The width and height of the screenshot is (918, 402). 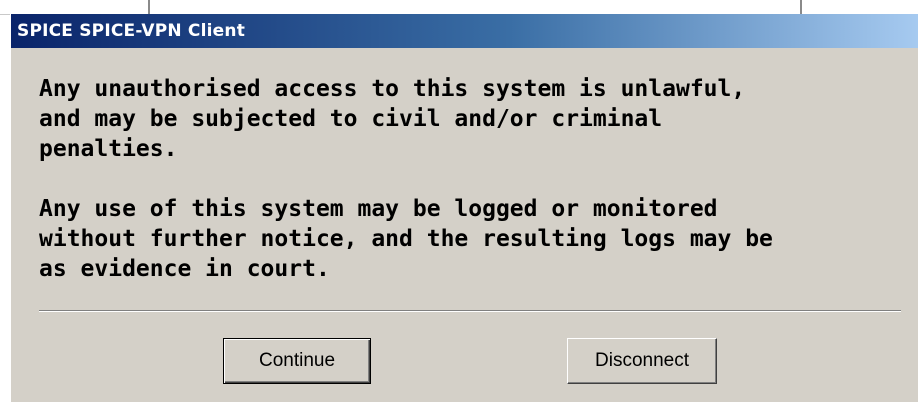 I want to click on message-line: penalties., so click(x=108, y=149).